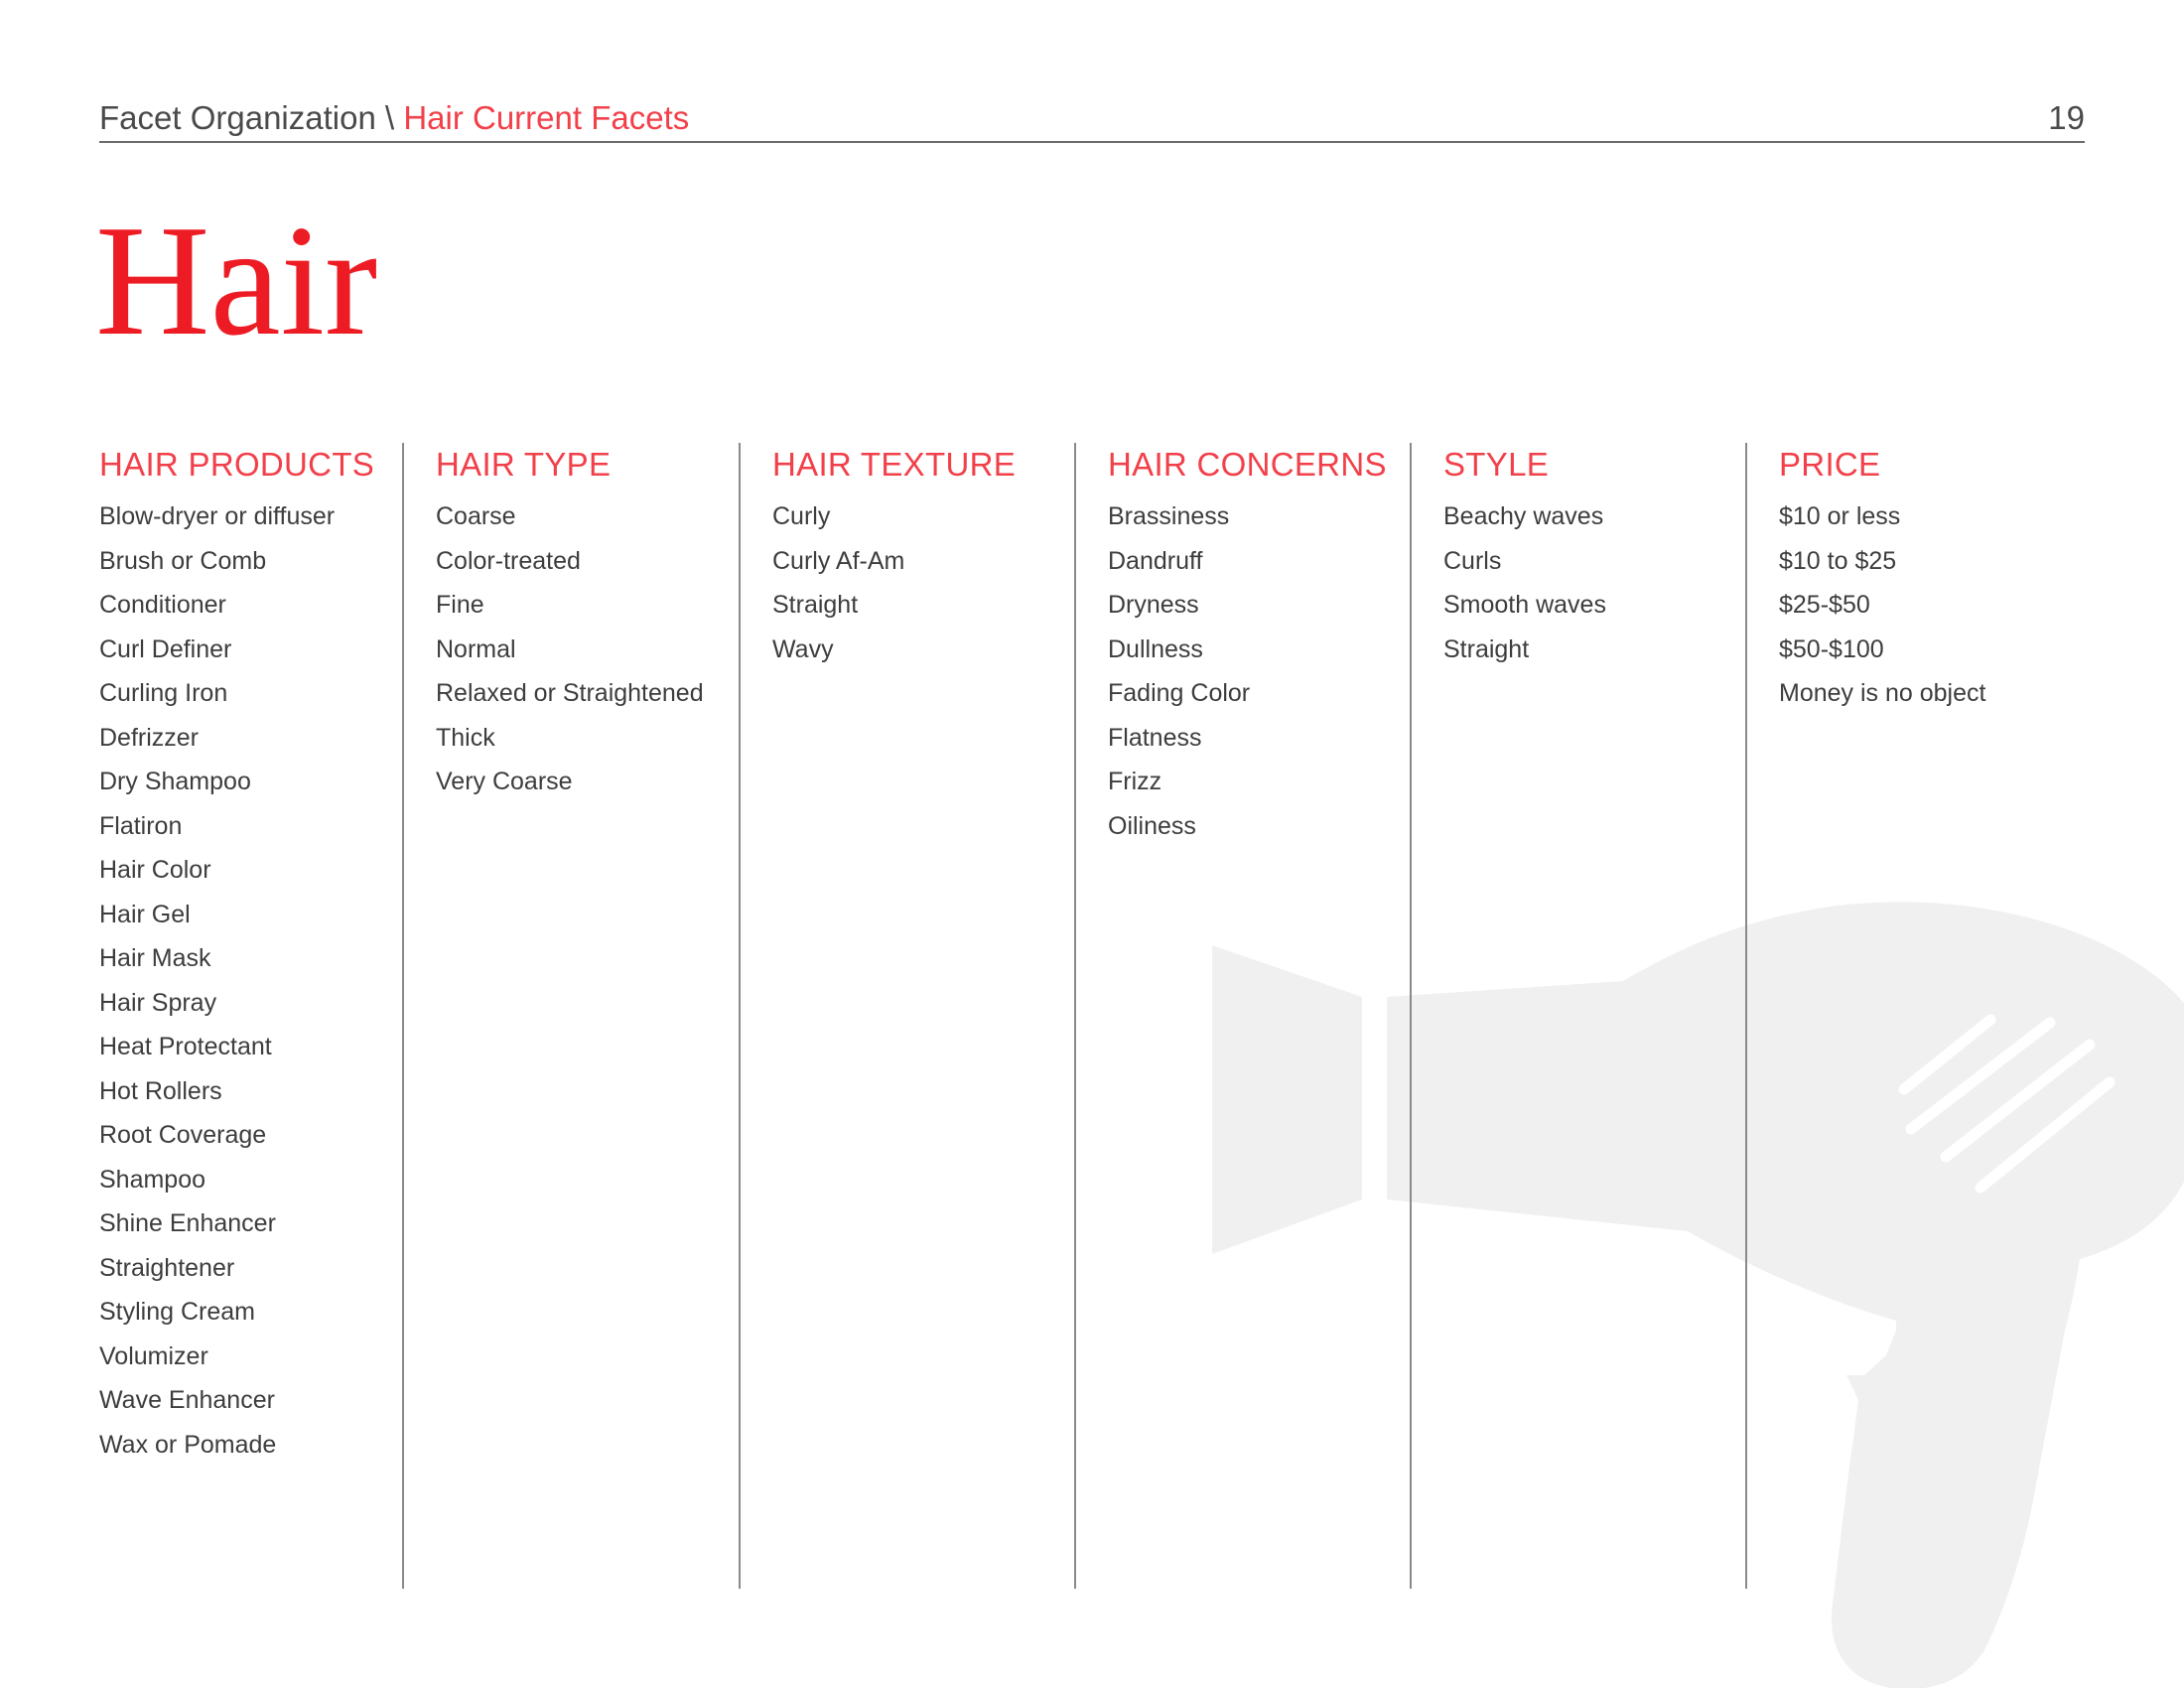 This screenshot has height=1688, width=2184. I want to click on facet-item: Straightener, so click(167, 1267).